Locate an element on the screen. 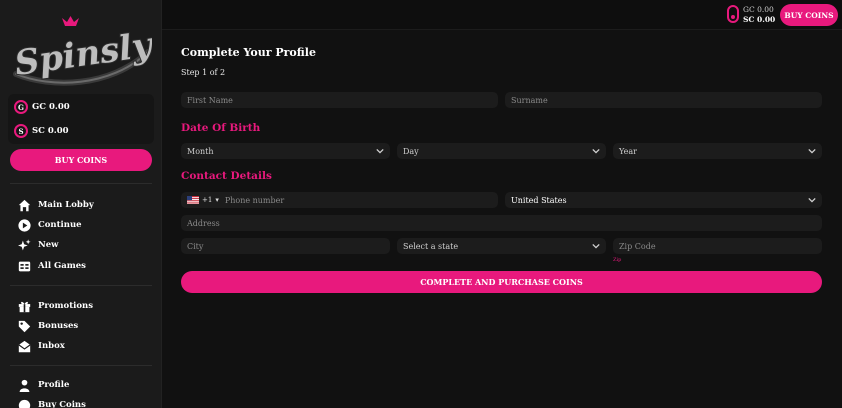  gc-balance: G GC 0.00 is located at coordinates (42, 107).